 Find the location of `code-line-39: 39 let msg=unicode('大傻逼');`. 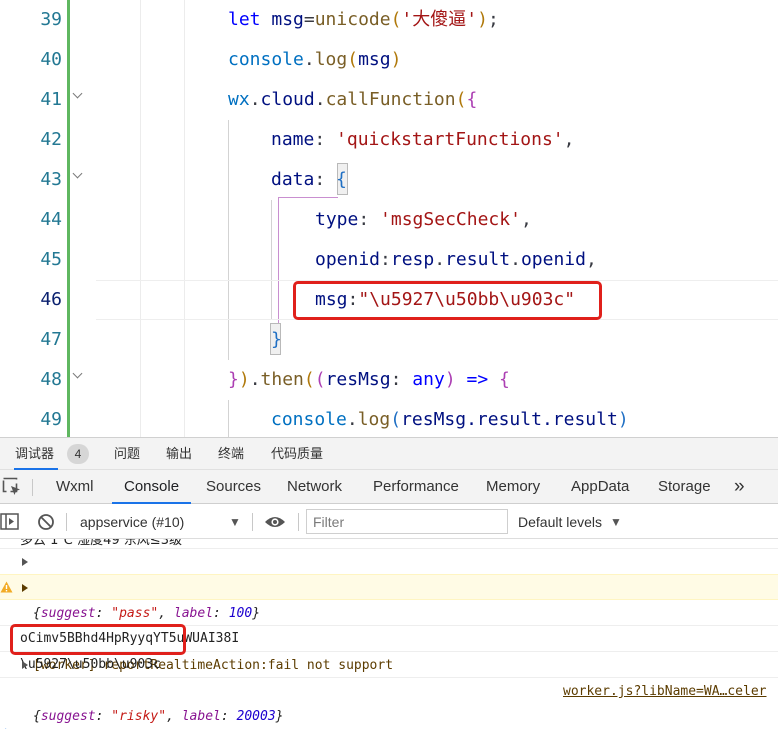

code-line-39: 39 let msg=unicode('大傻逼'); is located at coordinates (389, 20).